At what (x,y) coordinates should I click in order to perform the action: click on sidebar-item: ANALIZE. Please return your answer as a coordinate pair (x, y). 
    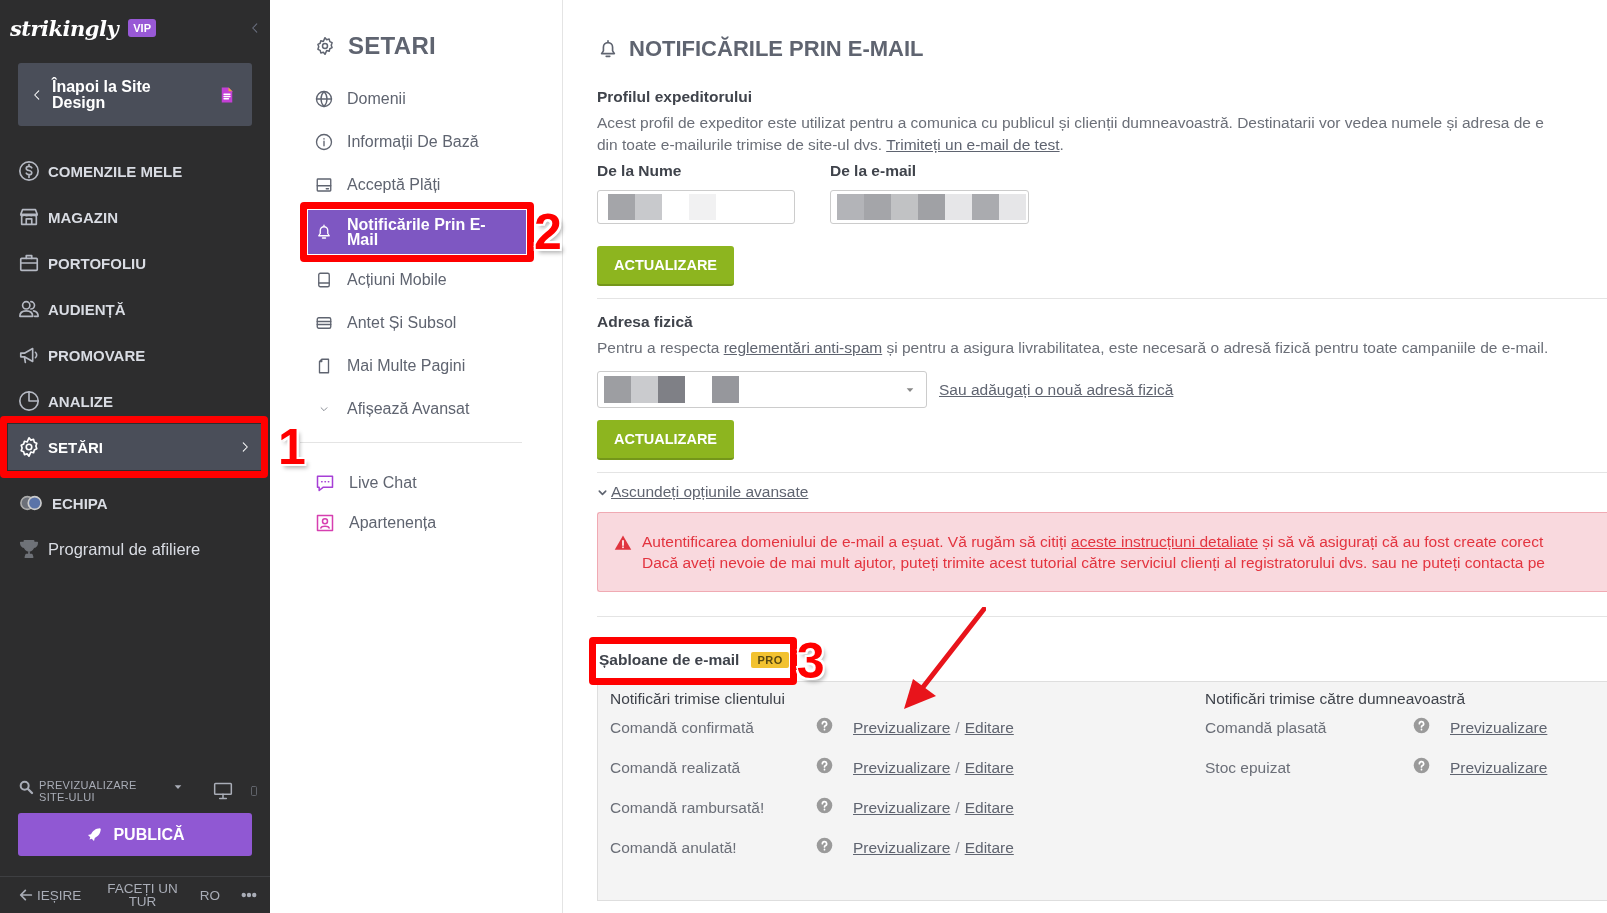
    Looking at the image, I should click on (135, 401).